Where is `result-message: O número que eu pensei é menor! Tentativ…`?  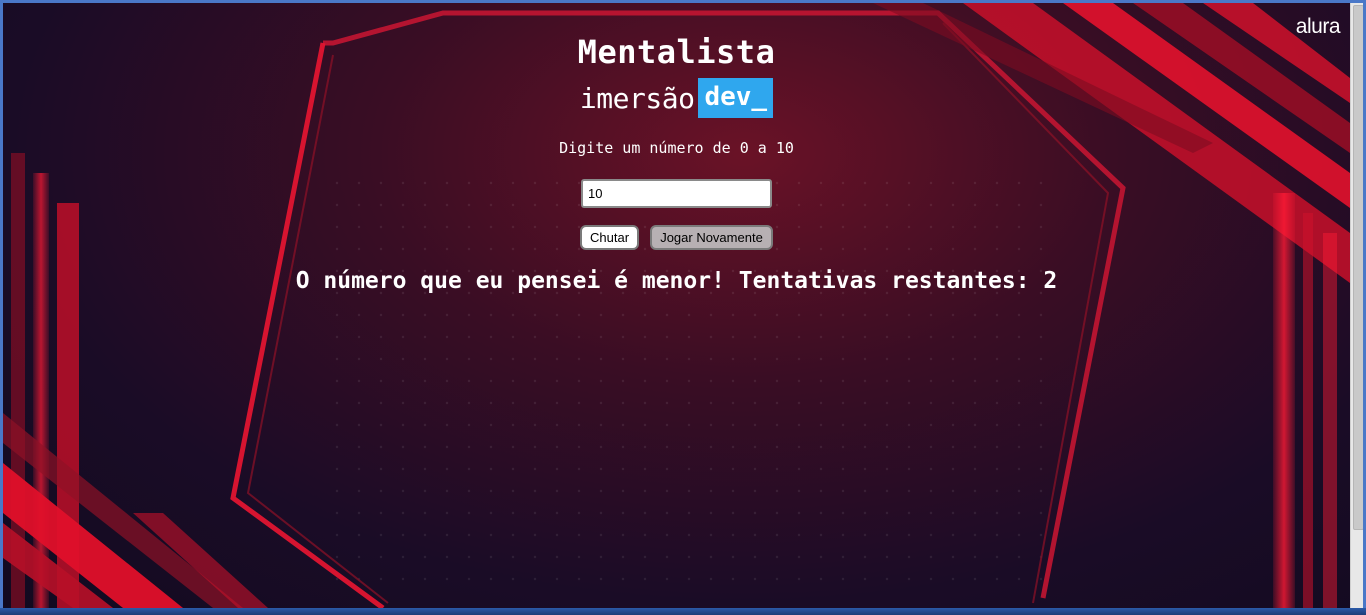 result-message: O número que eu pensei é menor! Tentativ… is located at coordinates (676, 281).